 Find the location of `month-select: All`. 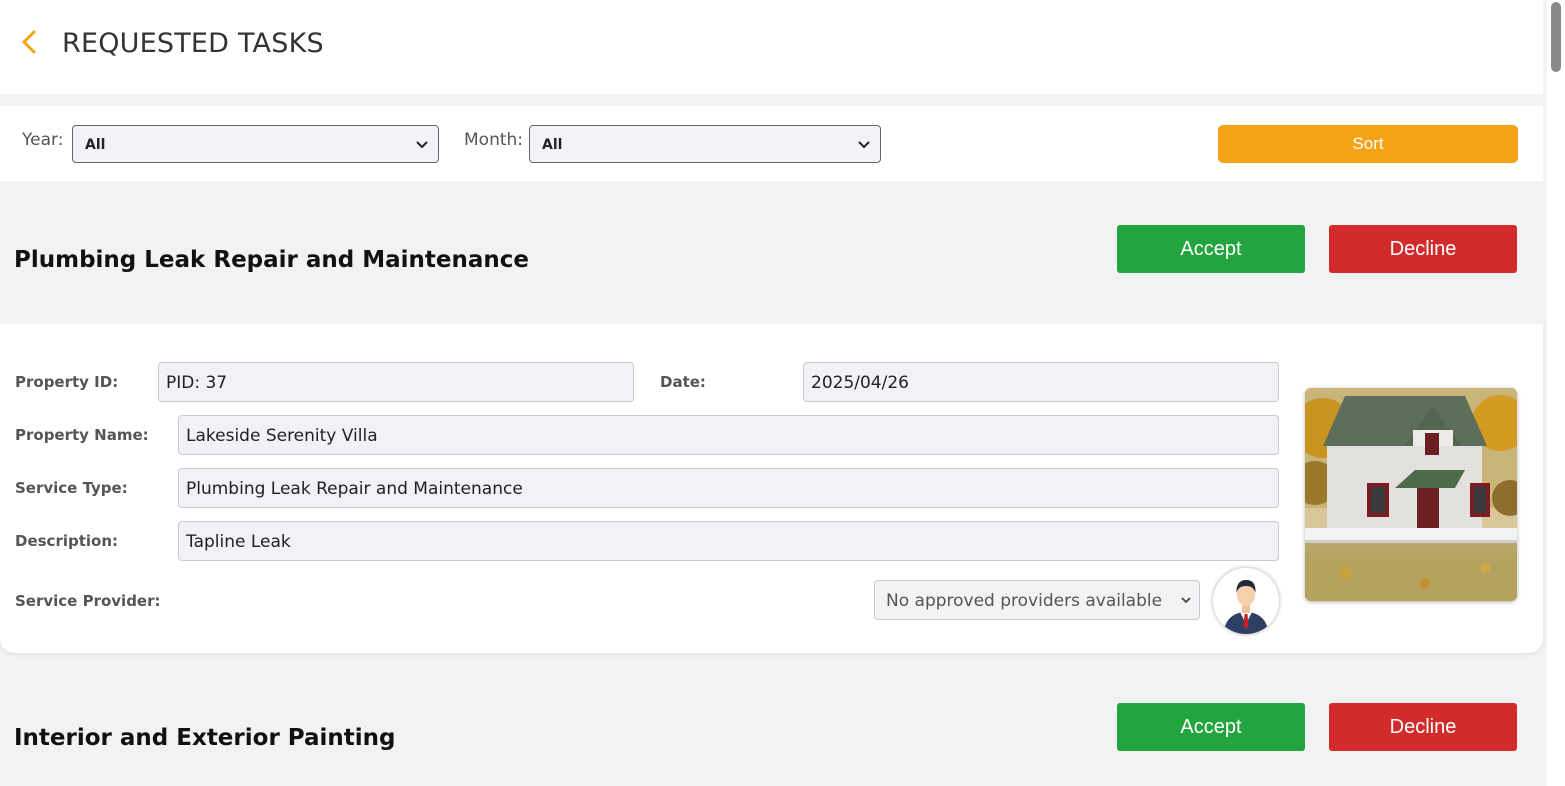

month-select: All is located at coordinates (705, 144).